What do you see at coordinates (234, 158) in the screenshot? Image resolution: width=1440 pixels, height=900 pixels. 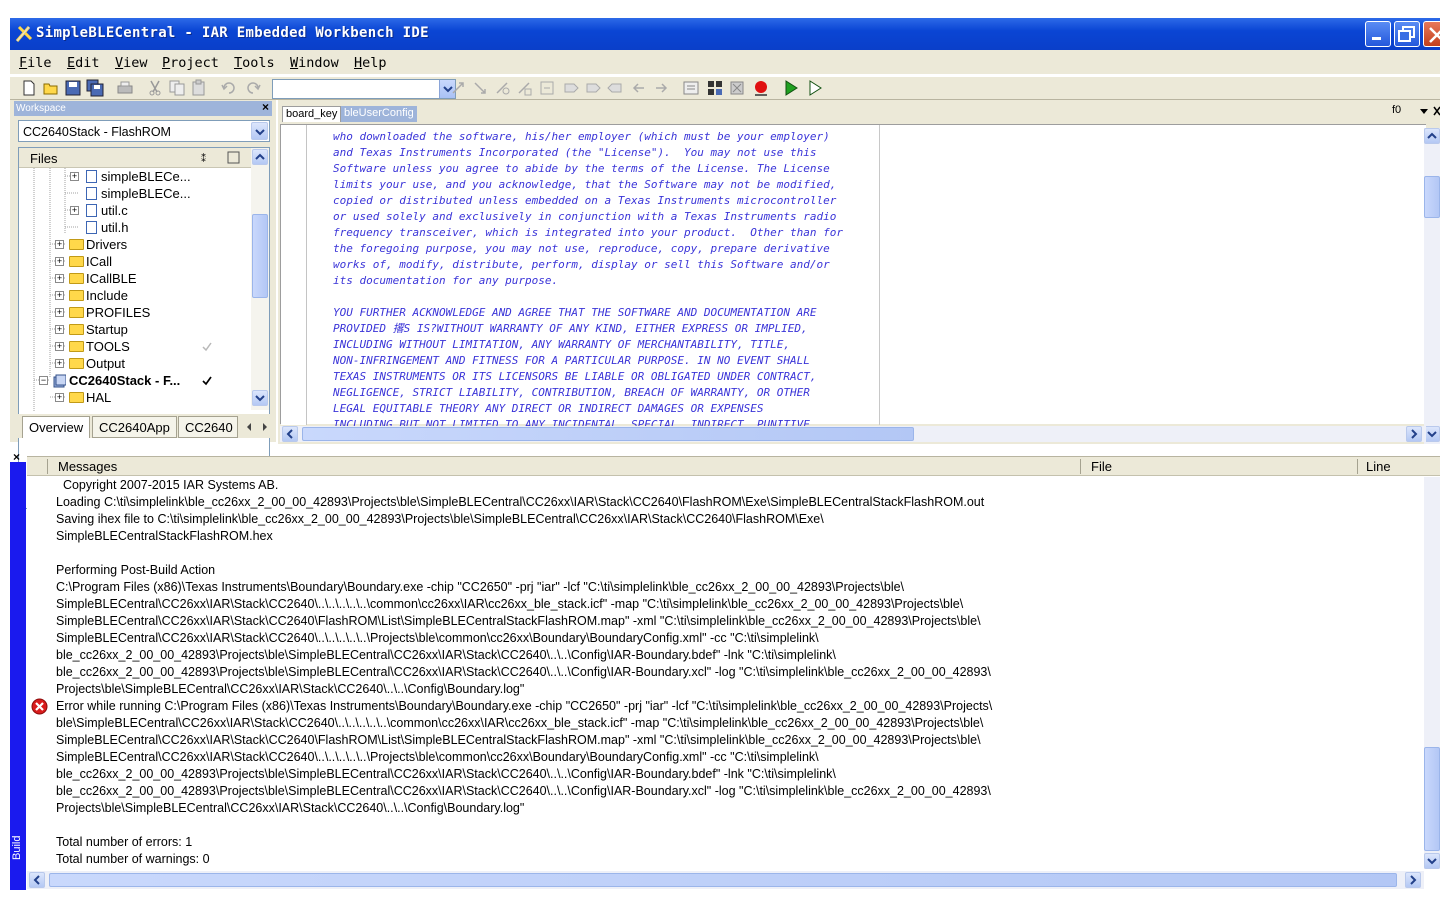 I see `options-icon` at bounding box center [234, 158].